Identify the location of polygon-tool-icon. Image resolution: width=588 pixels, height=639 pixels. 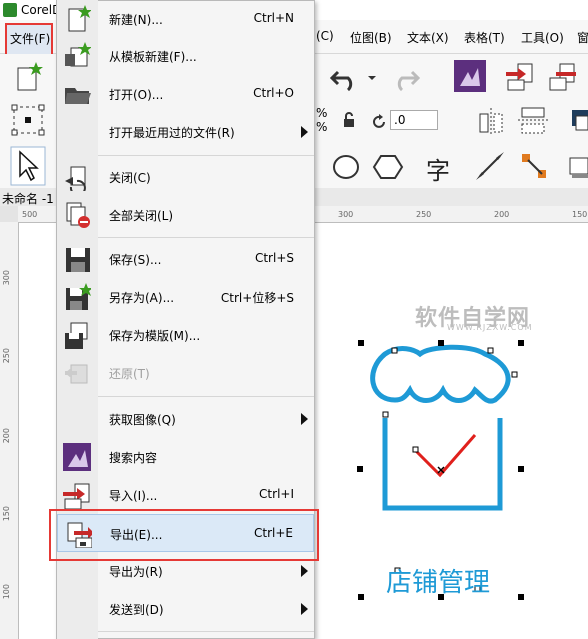
(388, 167).